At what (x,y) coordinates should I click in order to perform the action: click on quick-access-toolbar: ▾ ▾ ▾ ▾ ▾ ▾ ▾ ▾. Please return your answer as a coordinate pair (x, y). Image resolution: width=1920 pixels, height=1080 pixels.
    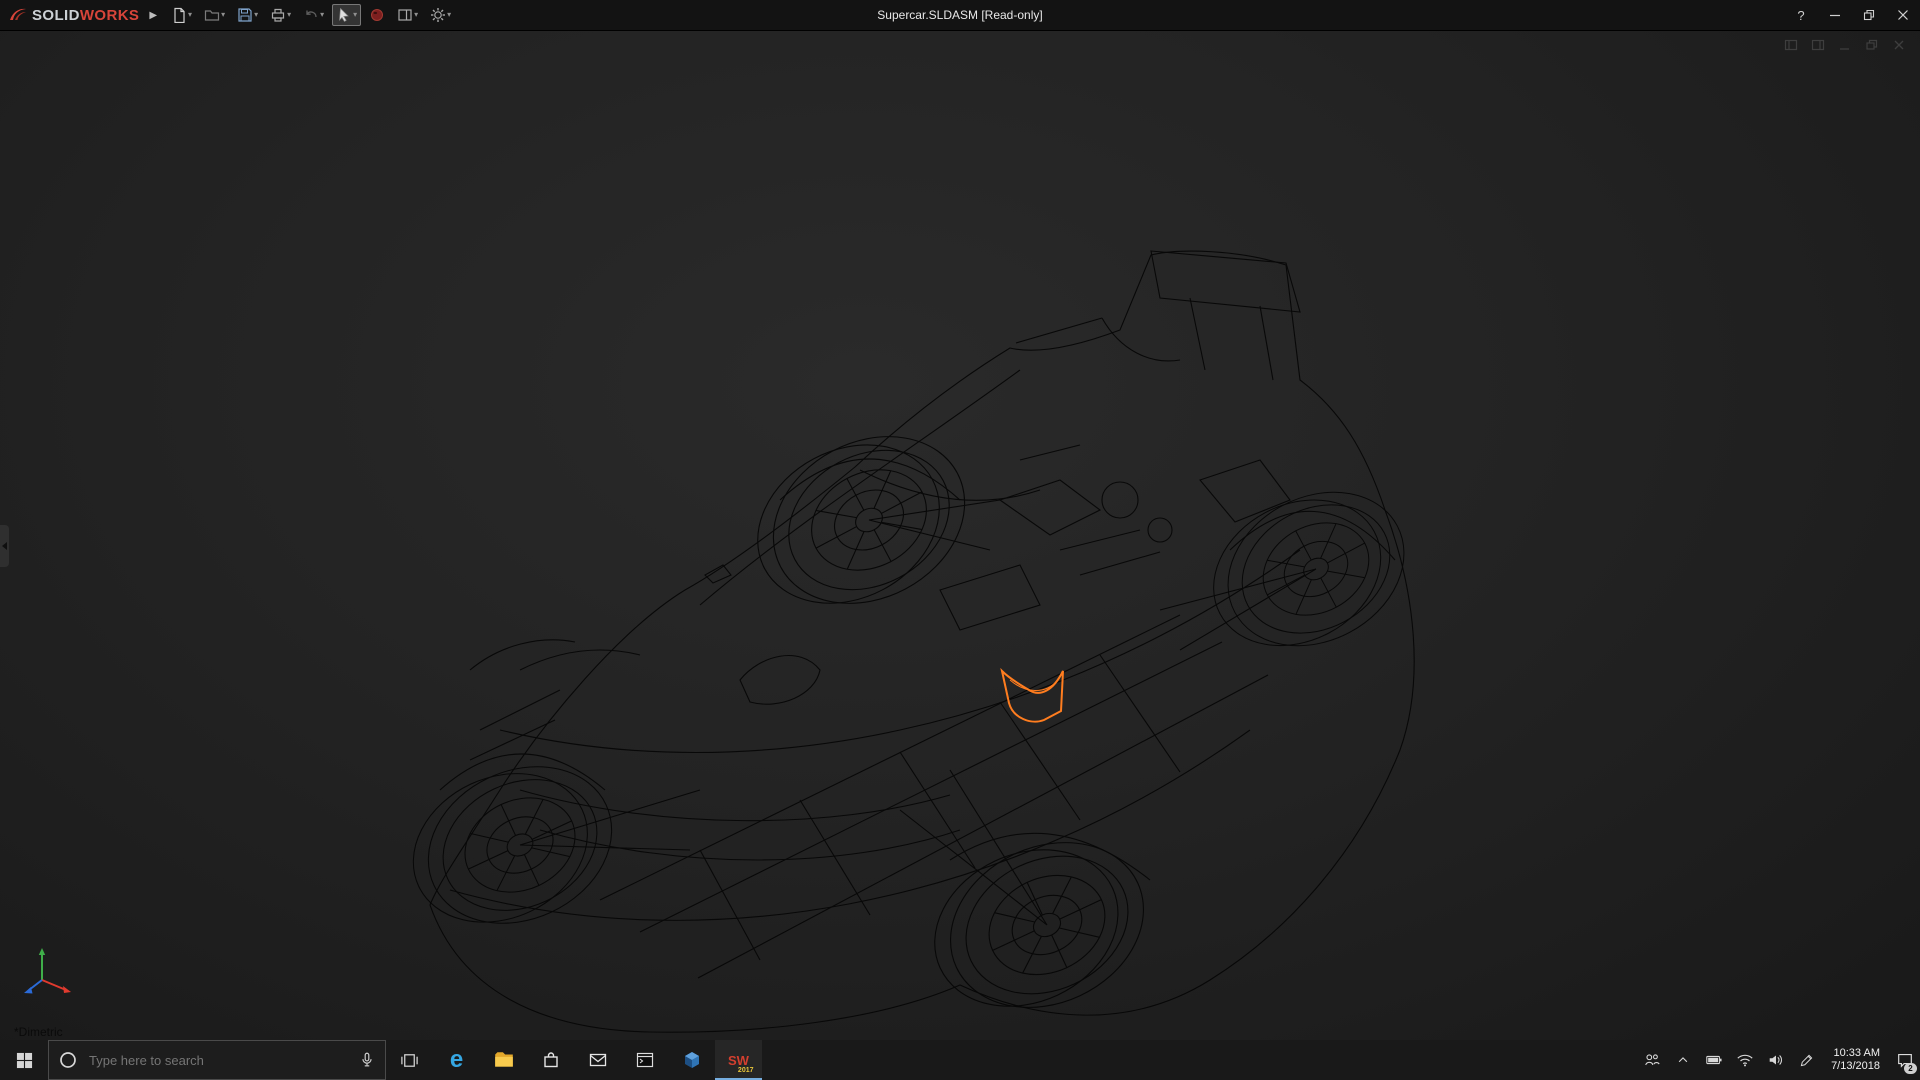
    Looking at the image, I should click on (311, 15).